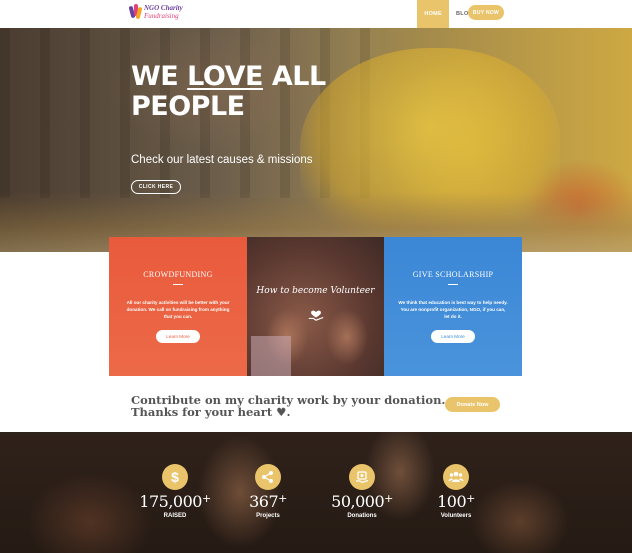 The image size is (632, 553). What do you see at coordinates (175, 501) in the screenshot?
I see `stat-value: 175,000+` at bounding box center [175, 501].